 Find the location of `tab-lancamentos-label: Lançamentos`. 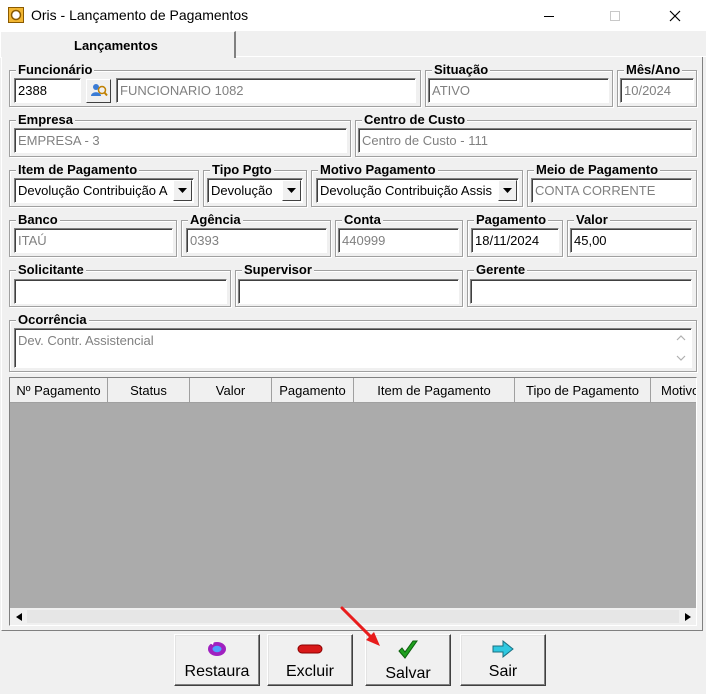

tab-lancamentos-label: Lançamentos is located at coordinates (116, 45).